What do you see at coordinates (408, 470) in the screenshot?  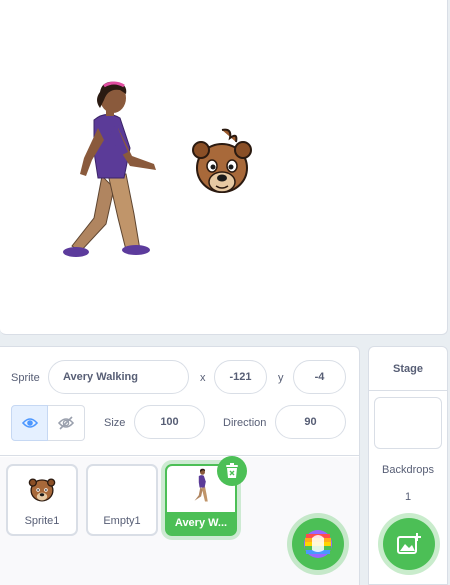 I see `backdrops-label: Backdrops` at bounding box center [408, 470].